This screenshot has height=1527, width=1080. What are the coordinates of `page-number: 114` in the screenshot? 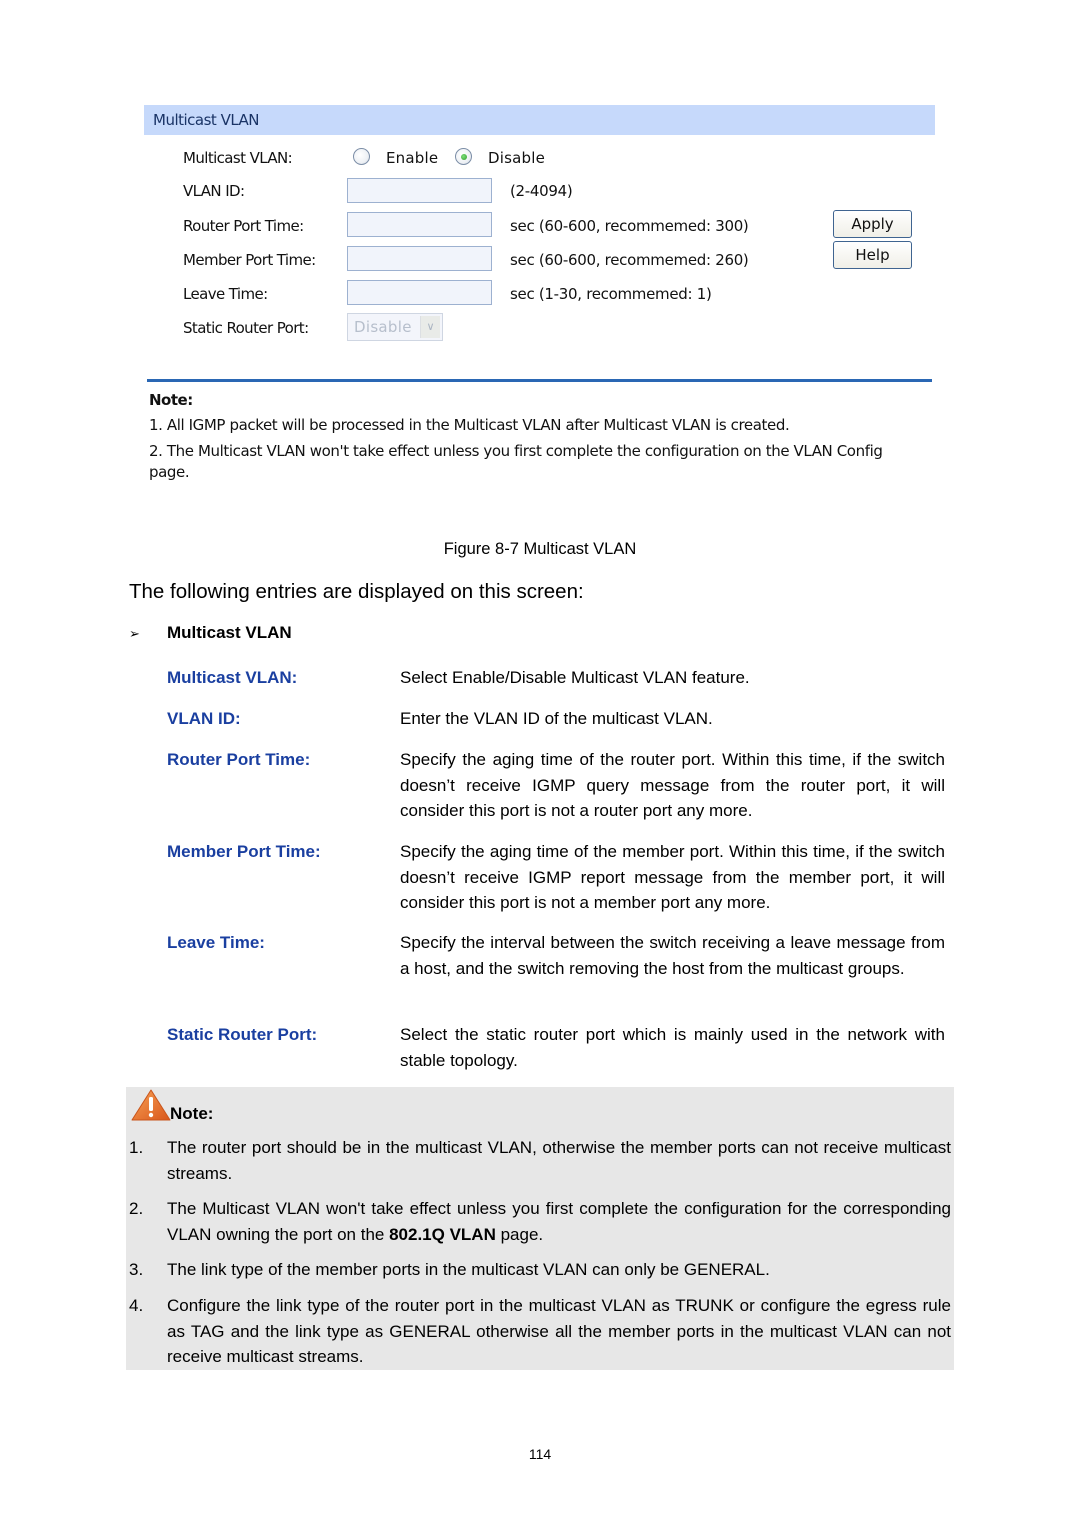 It's located at (540, 1454).